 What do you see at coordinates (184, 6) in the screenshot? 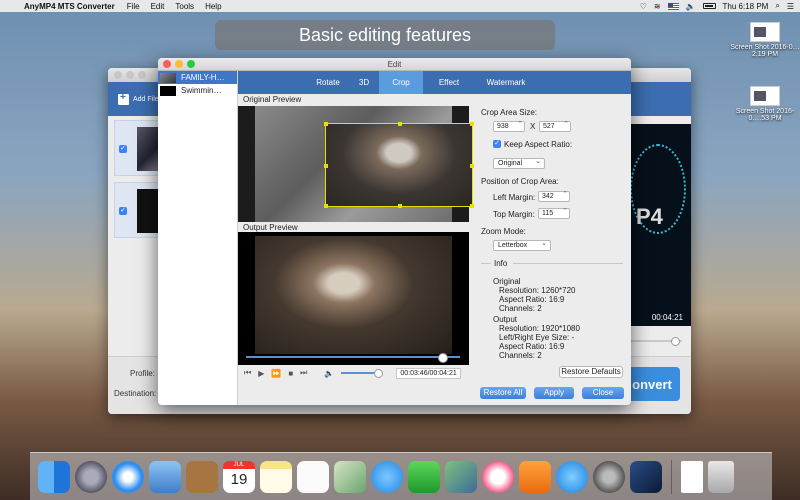
I see `menu-tools: Tools` at bounding box center [184, 6].